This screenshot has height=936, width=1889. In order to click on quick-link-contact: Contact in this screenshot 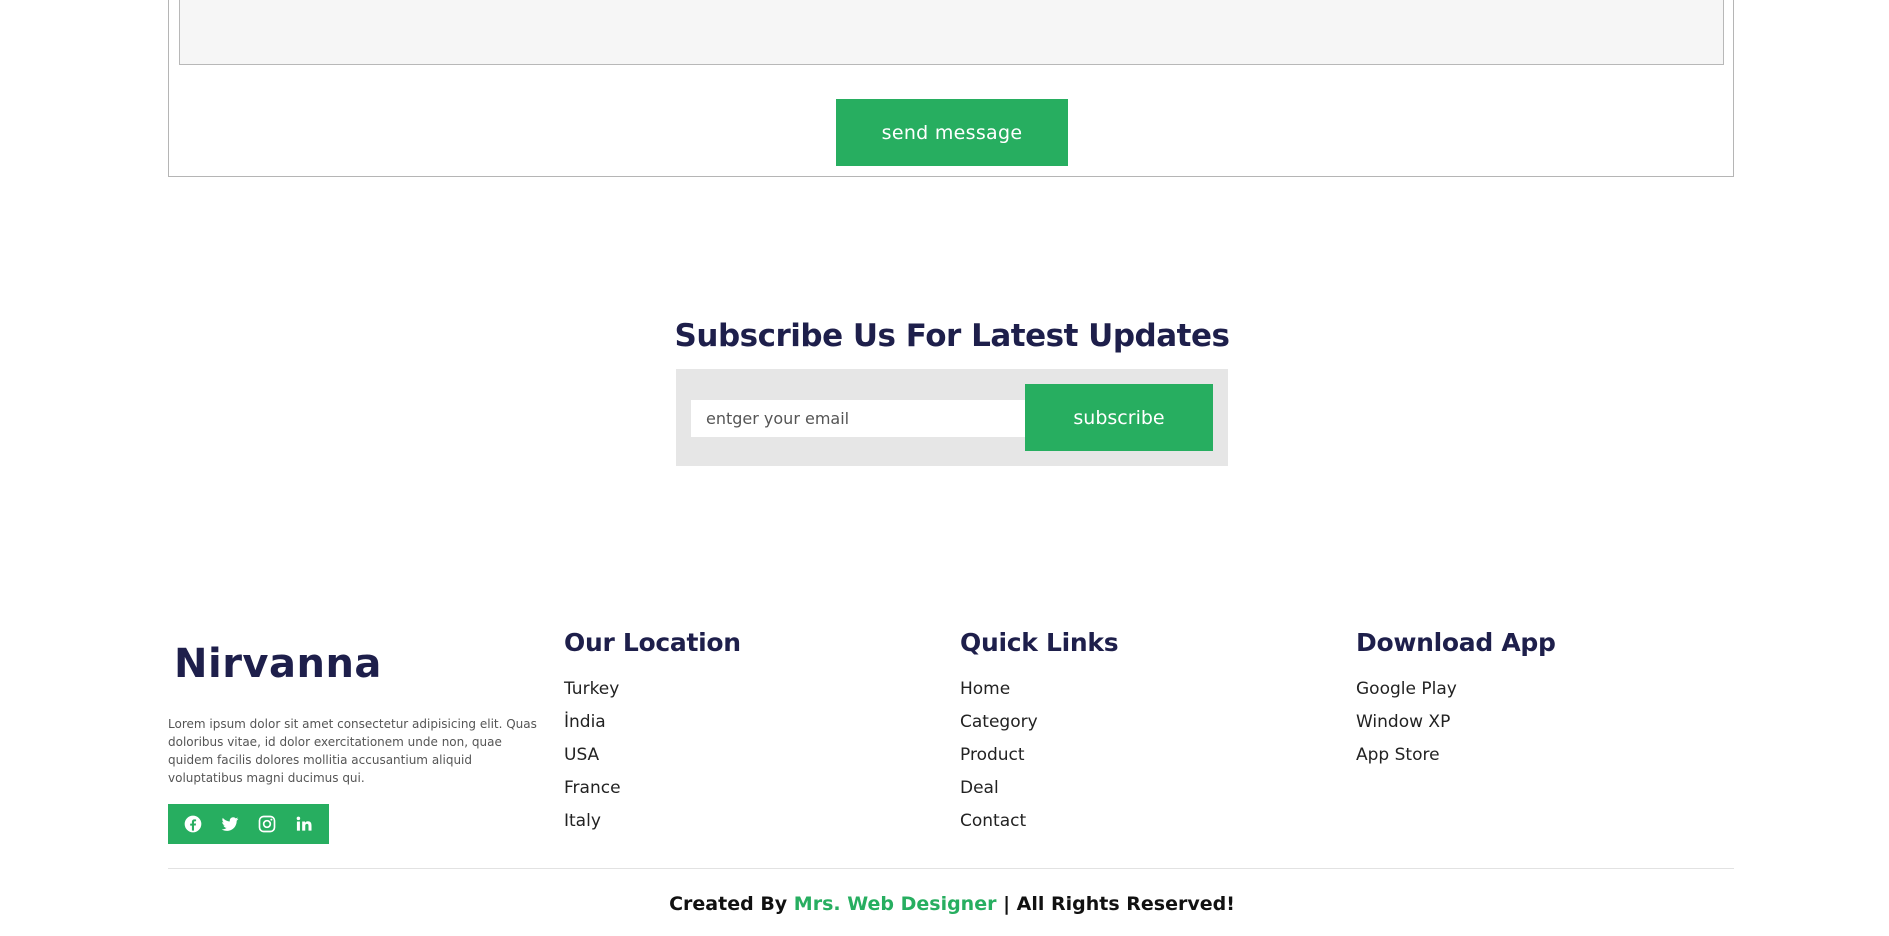, I will do `click(1039, 821)`.